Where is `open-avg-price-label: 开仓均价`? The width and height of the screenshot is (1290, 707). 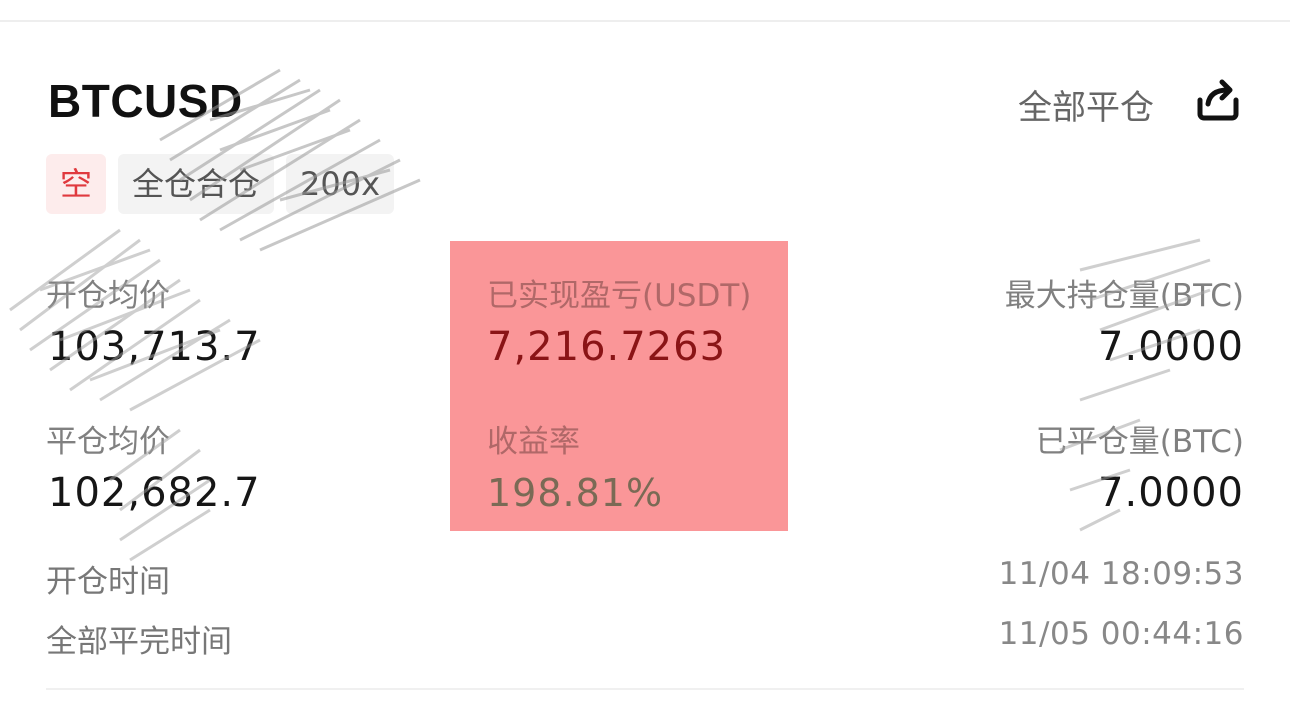
open-avg-price-label: 开仓均价 is located at coordinates (108, 296).